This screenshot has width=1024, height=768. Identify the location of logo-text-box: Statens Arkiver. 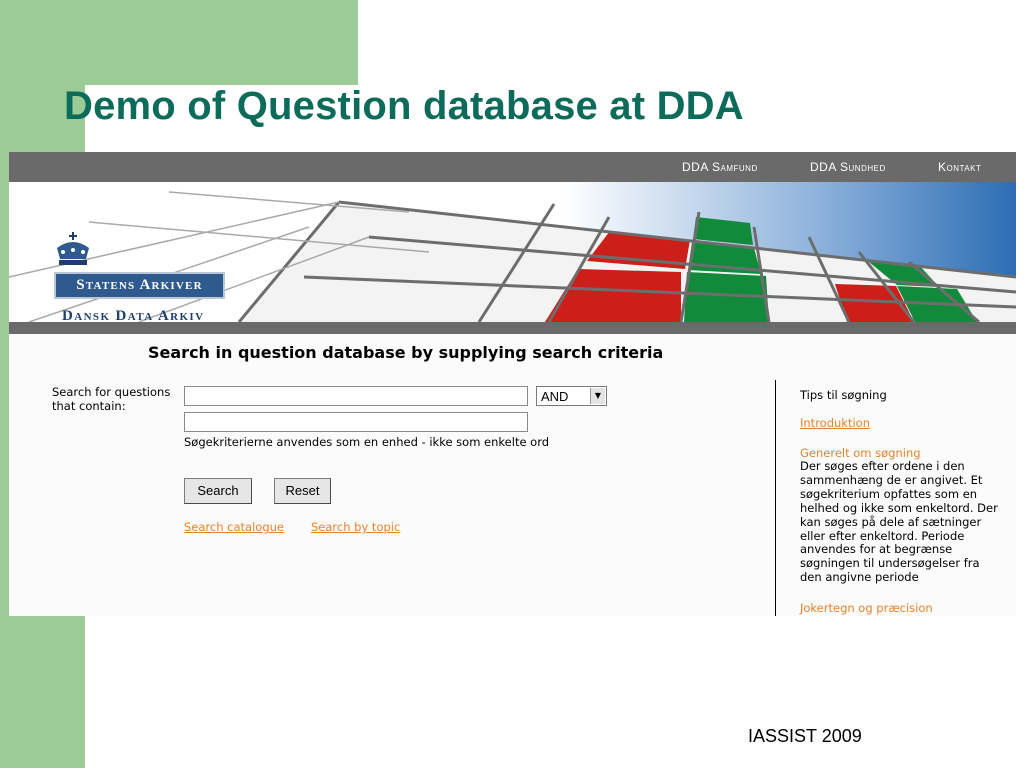
(139, 285).